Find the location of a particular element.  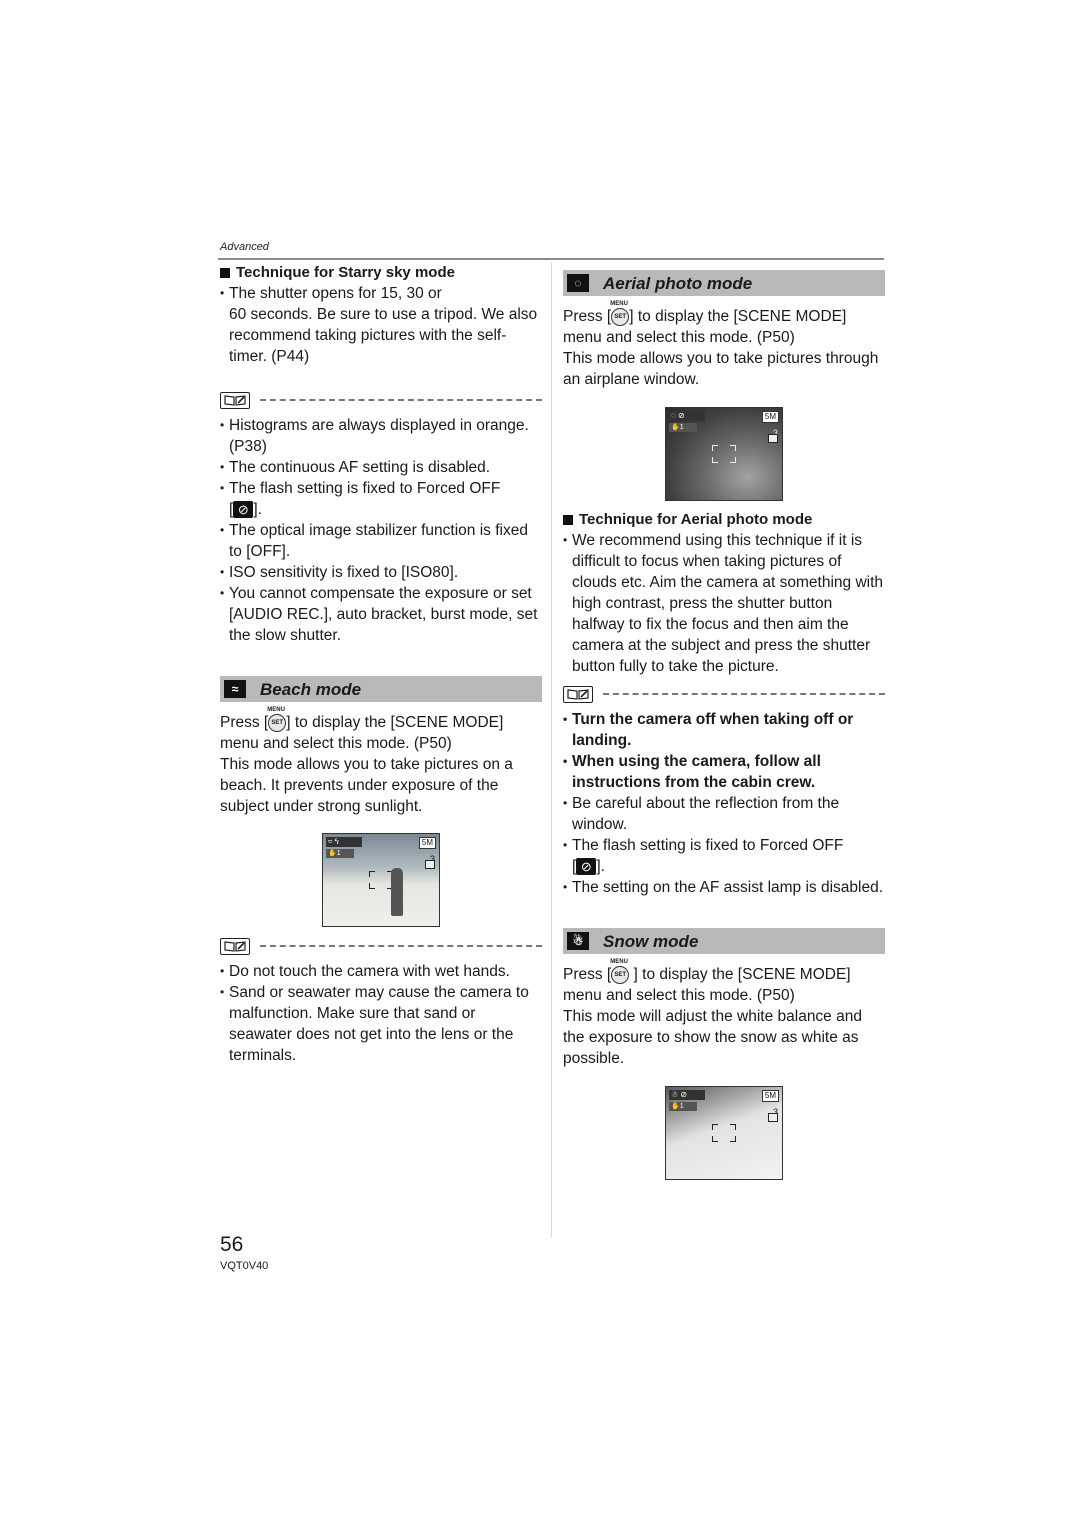

aerial-icon: ◌ is located at coordinates (578, 283).